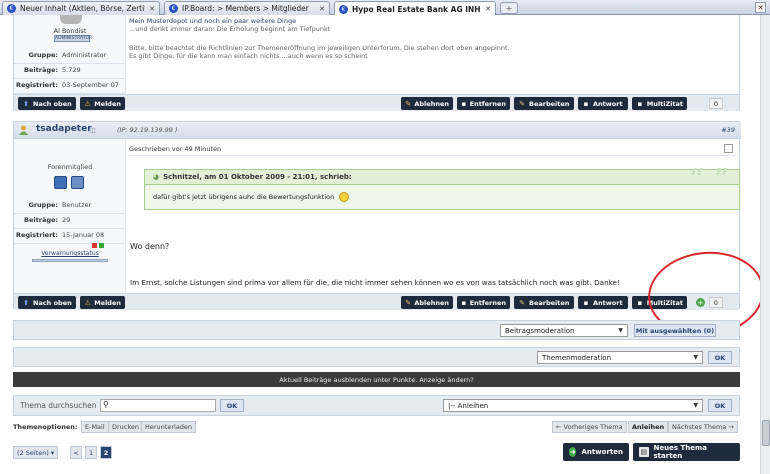 This screenshot has width=770, height=474. What do you see at coordinates (648, 427) in the screenshot?
I see `current-forum-link: Anleihen` at bounding box center [648, 427].